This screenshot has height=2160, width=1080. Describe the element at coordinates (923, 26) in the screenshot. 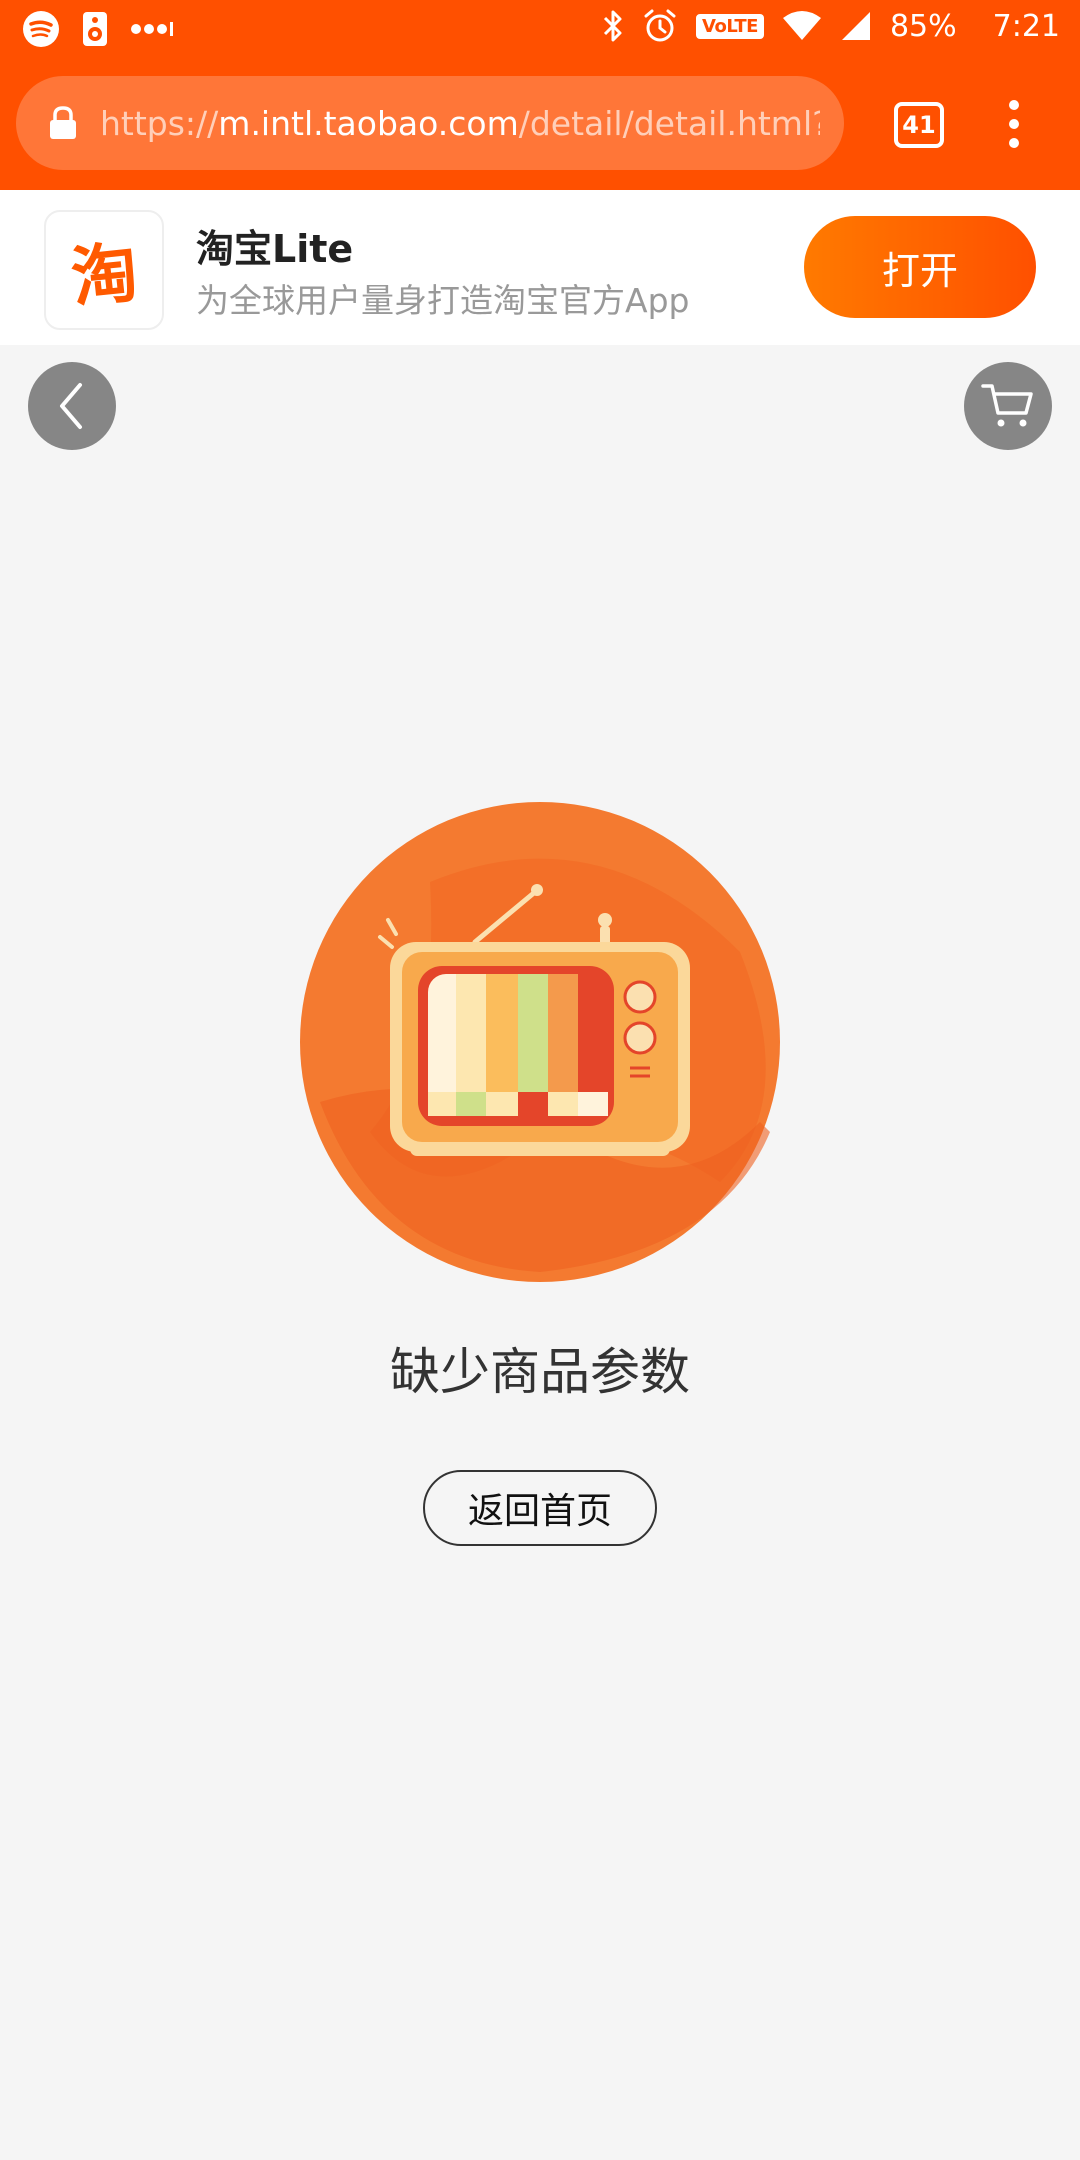

I see `battery-percent: 85%` at that location.